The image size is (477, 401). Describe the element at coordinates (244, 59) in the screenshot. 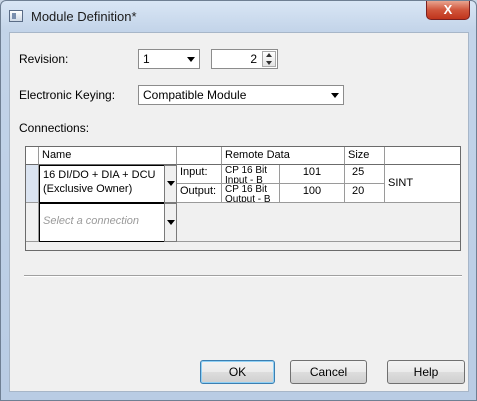

I see `revision-minor-spinner: 2` at that location.